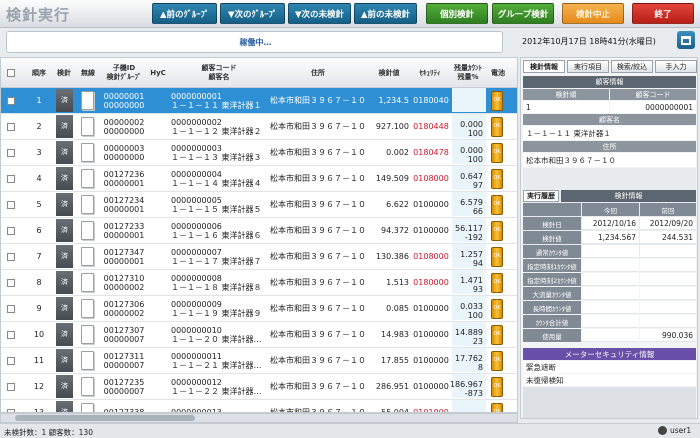 The width and height of the screenshot is (700, 438). I want to click on col-battery: 電池, so click(498, 73).